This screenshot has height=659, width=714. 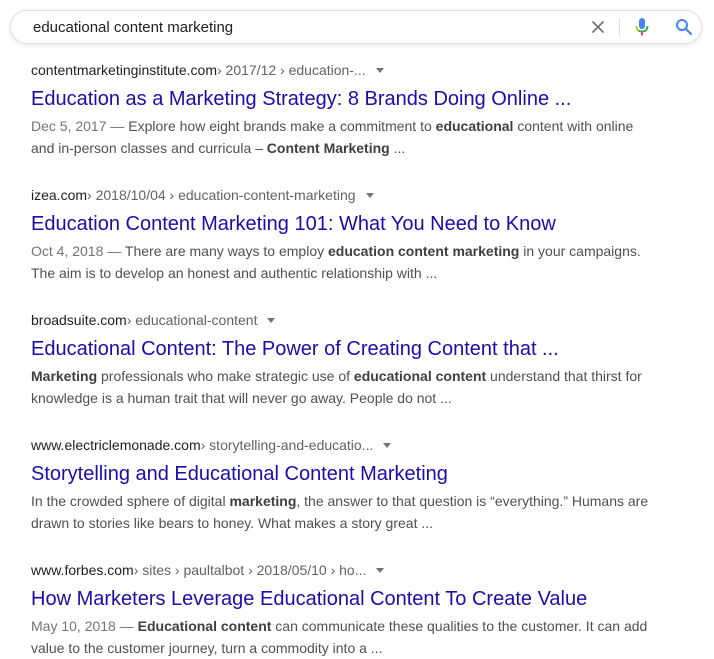 What do you see at coordinates (59, 195) in the screenshot?
I see `result-host: izea.com` at bounding box center [59, 195].